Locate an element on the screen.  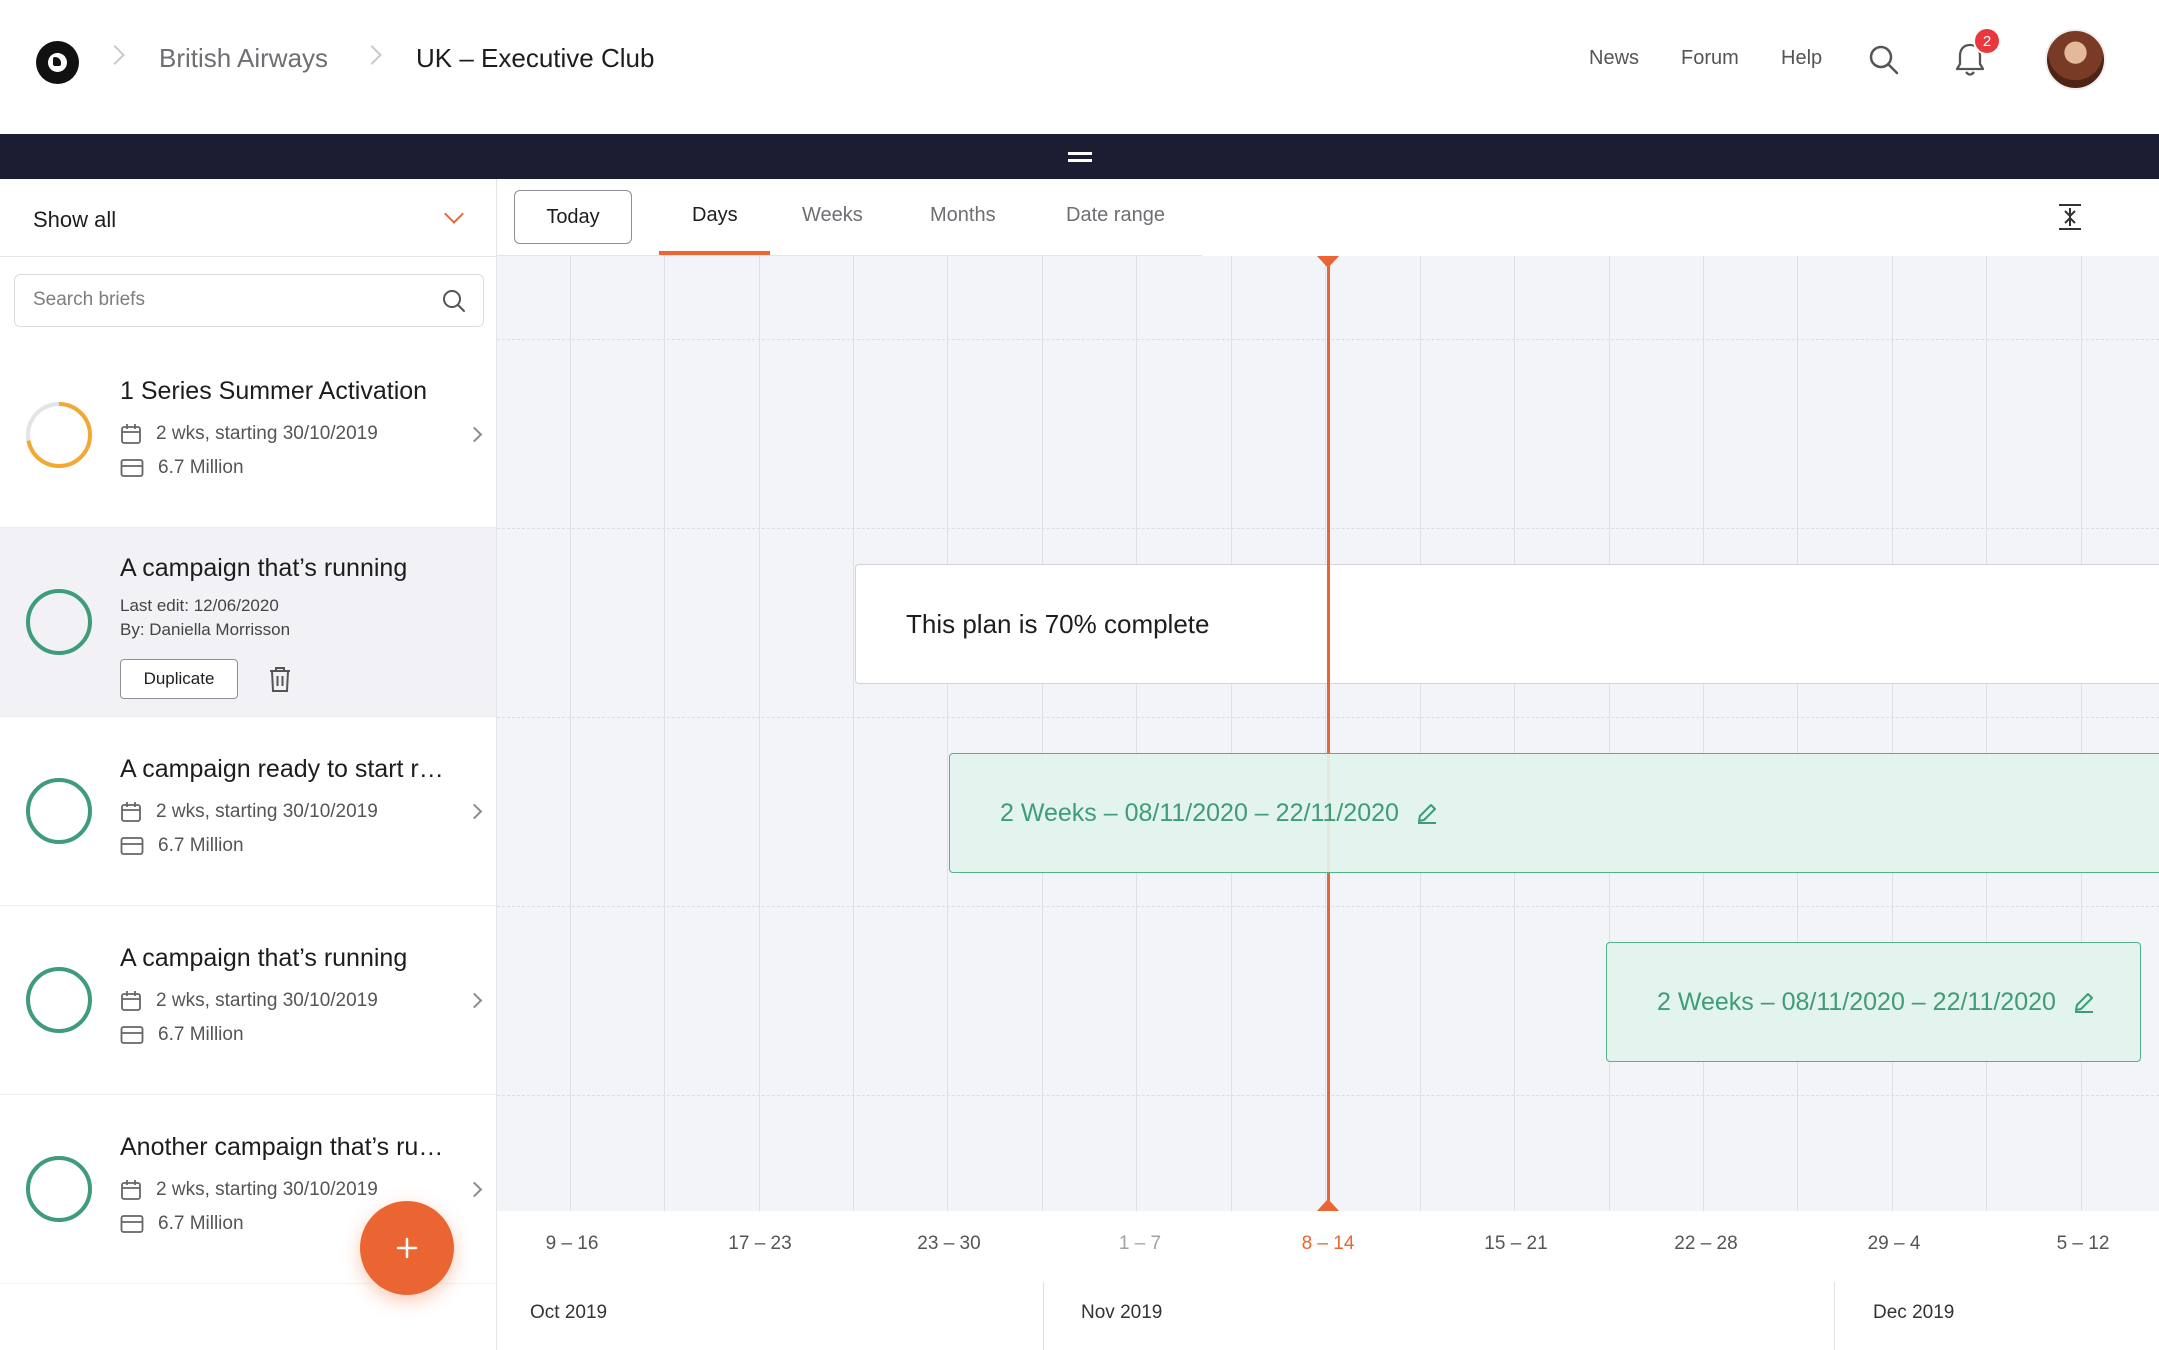
tab-date-range: Date range is located at coordinates (1115, 215).